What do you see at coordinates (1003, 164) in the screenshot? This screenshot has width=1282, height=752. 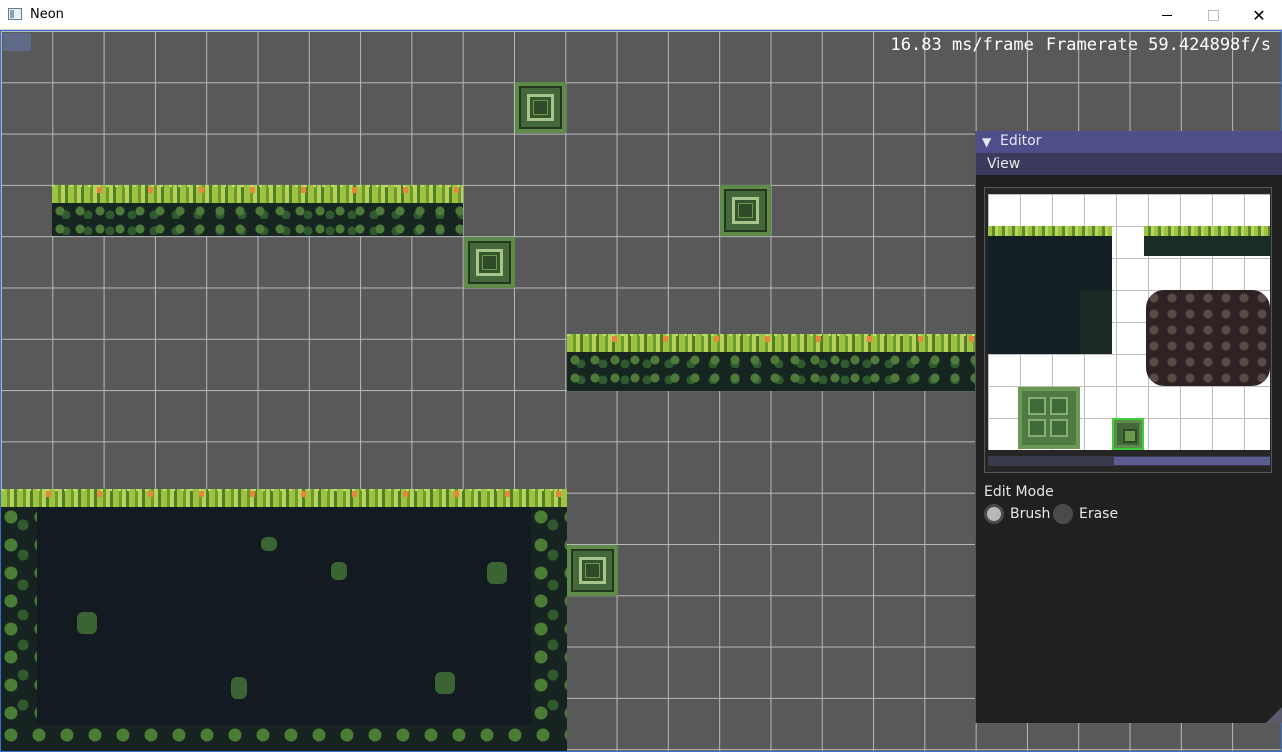 I see `menu-view: View` at bounding box center [1003, 164].